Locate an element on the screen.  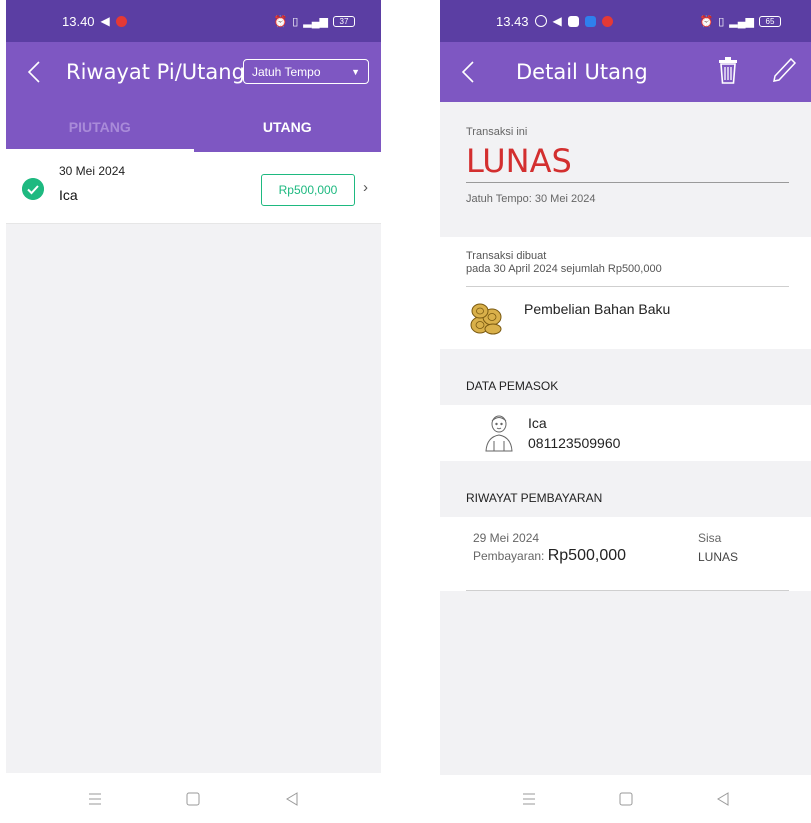
payment-line: Pembayaran: Rp500,000 is located at coordinates (549, 556).